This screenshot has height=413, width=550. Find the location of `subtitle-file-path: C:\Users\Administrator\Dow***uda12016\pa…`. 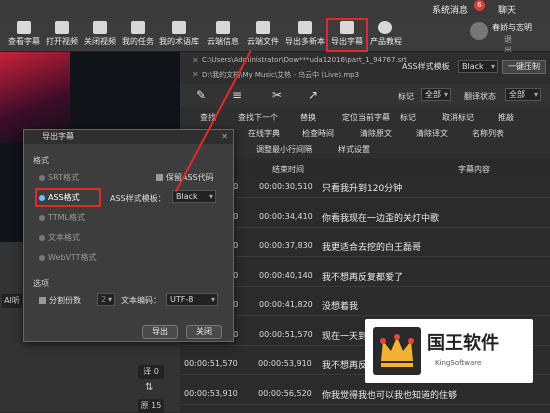

subtitle-file-path: C:\Users\Administrator\Dow***uda12016\pa… is located at coordinates (304, 60).